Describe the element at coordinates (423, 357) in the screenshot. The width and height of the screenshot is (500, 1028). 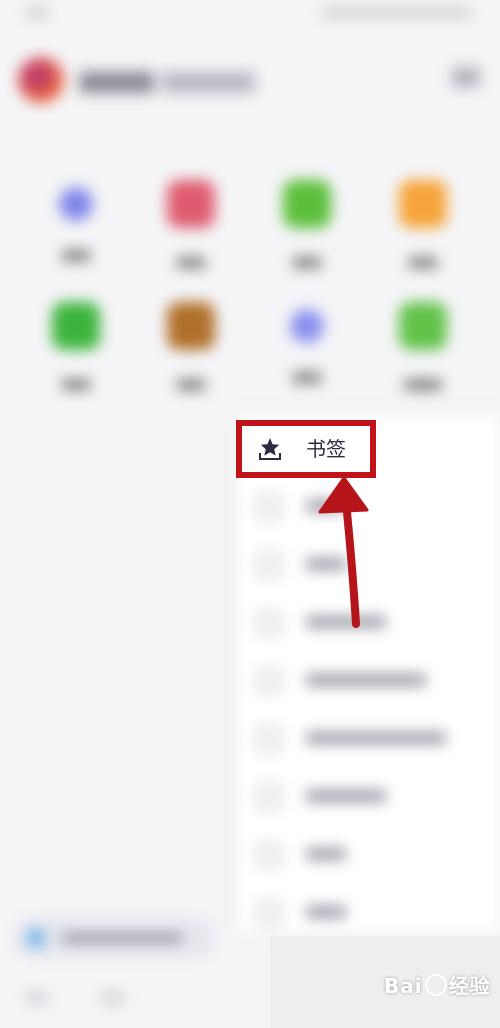
I see `shortcut-tile: ▆▆▆▆` at that location.